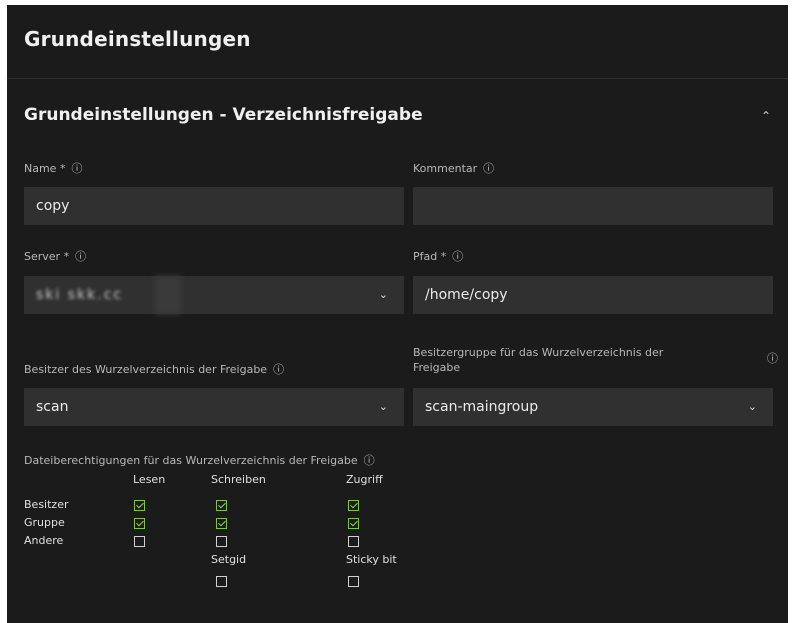  What do you see at coordinates (364, 479) in the screenshot?
I see `column-header-zugriff: Zugriff` at bounding box center [364, 479].